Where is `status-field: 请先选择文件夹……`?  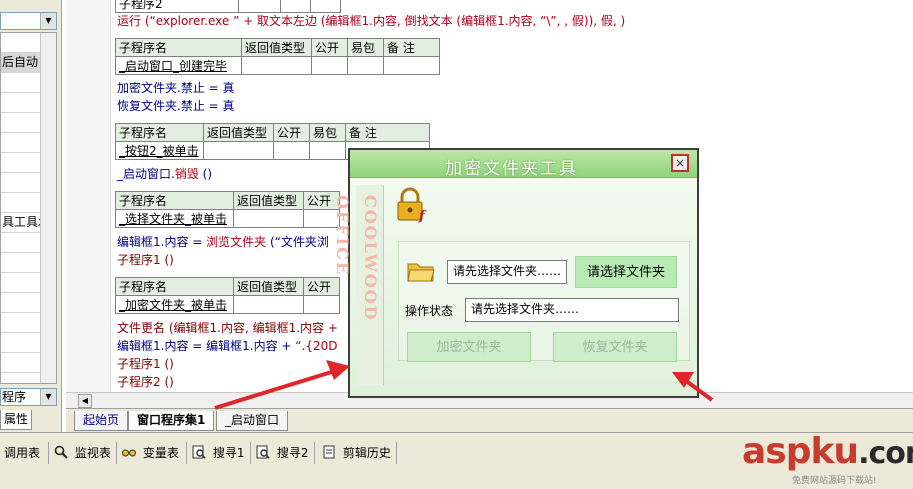 status-field: 请先选择文件夹…… is located at coordinates (572, 310).